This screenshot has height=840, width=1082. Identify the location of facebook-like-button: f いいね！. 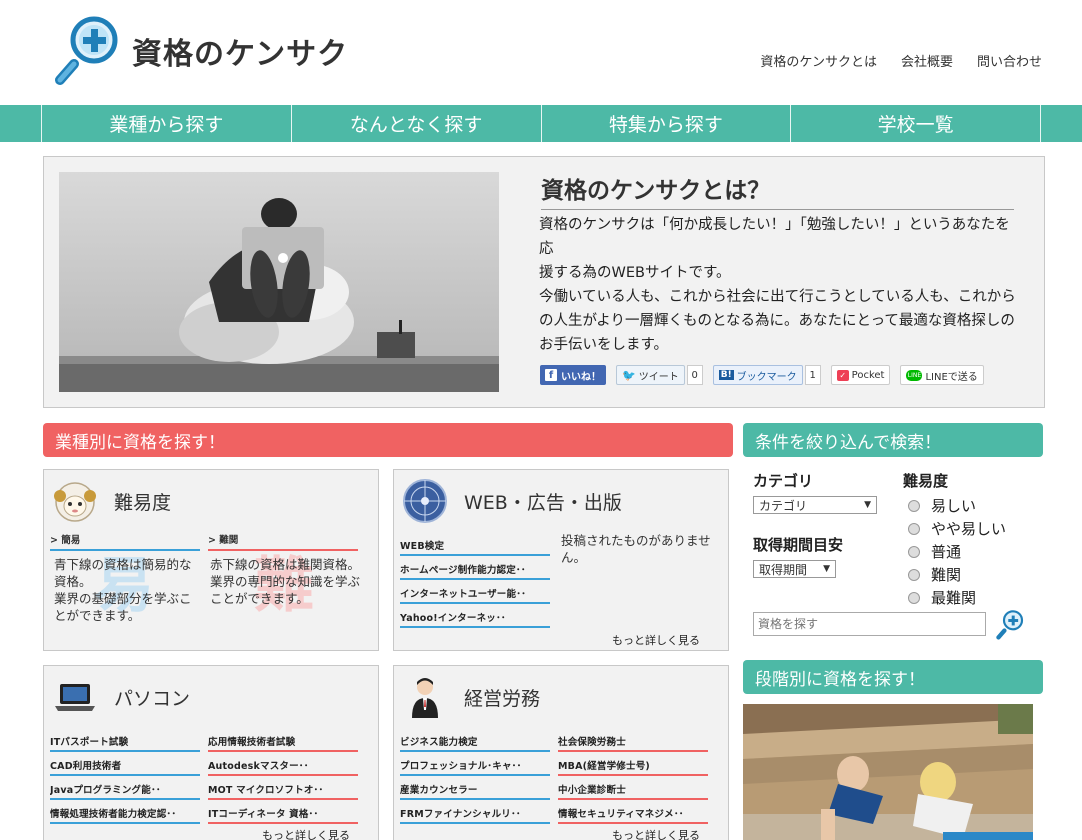
(573, 375).